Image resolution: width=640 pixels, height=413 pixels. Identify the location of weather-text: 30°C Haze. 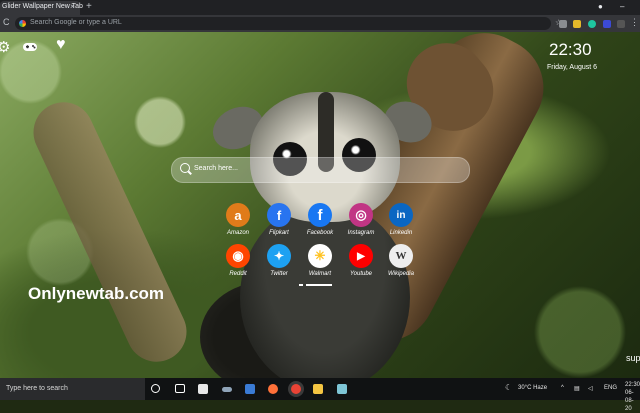
(532, 388).